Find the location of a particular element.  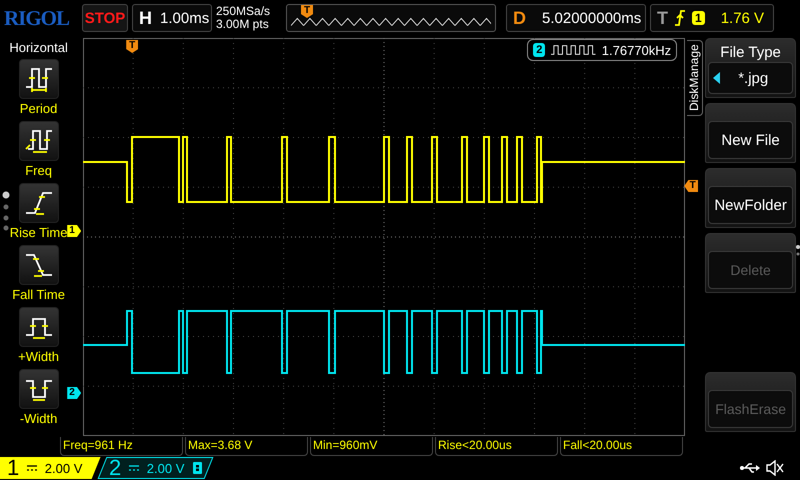

memory-depth: 3.00M pts is located at coordinates (243, 24).